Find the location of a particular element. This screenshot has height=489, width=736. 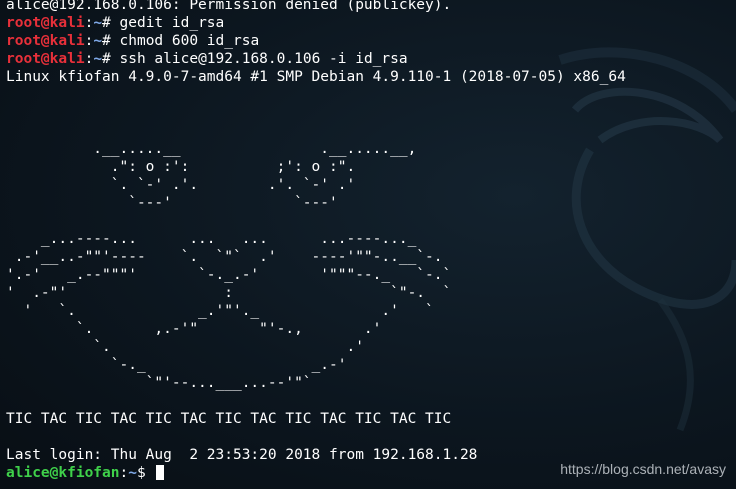

prompt-command: gedit id_rsa is located at coordinates (167, 23).